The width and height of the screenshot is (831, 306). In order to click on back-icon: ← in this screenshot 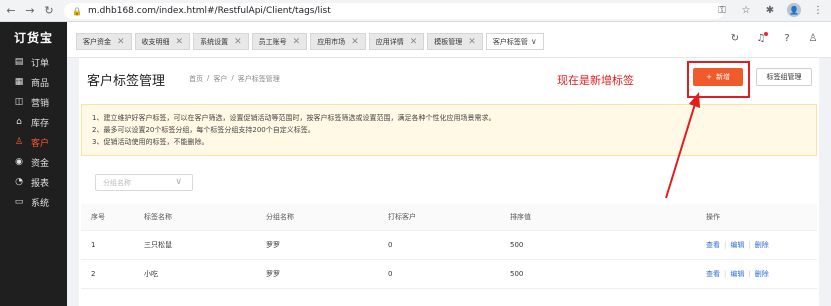, I will do `click(11, 11)`.